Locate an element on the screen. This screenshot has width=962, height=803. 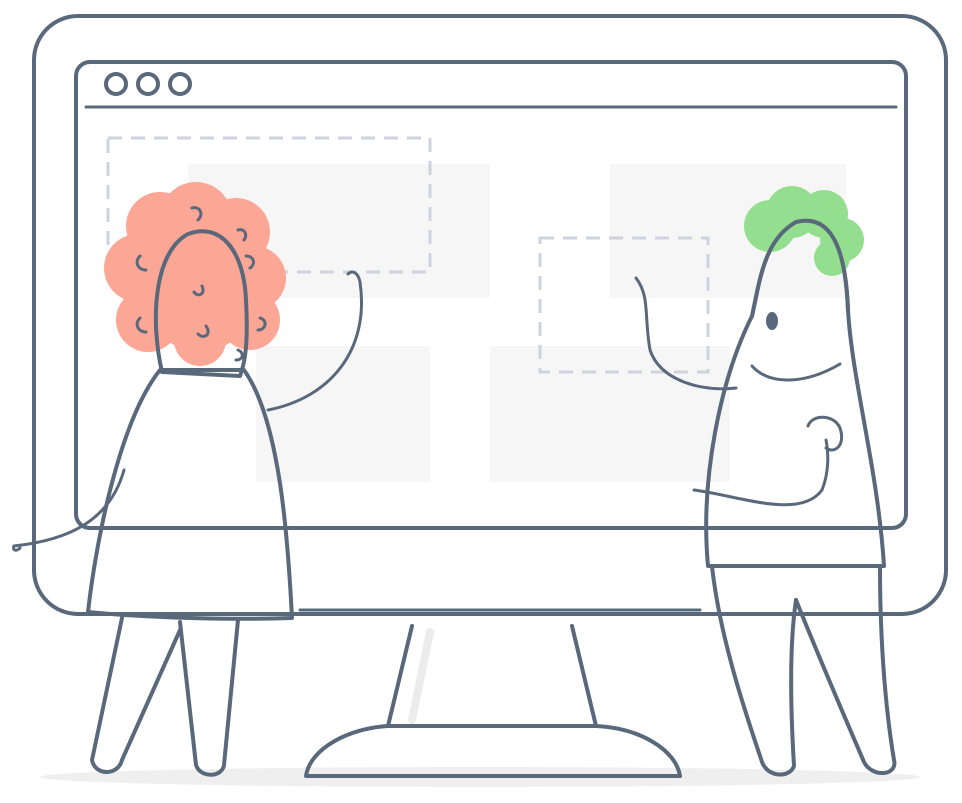
body is located at coordinates (190, 494).